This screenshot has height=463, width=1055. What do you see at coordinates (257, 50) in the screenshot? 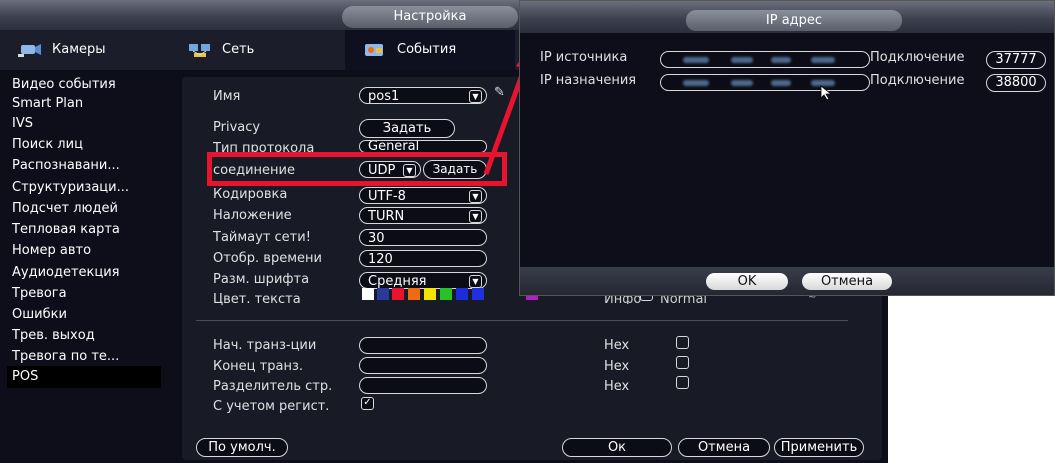
I see `tab-network: Сеть` at bounding box center [257, 50].